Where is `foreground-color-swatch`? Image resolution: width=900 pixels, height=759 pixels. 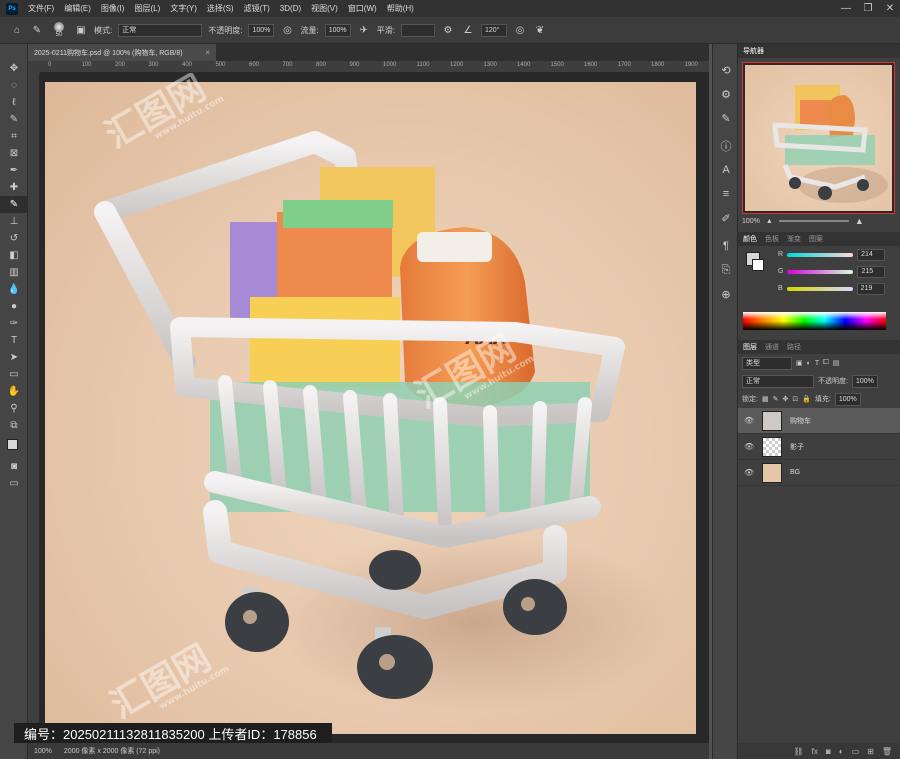
foreground-color-swatch is located at coordinates (12, 444).